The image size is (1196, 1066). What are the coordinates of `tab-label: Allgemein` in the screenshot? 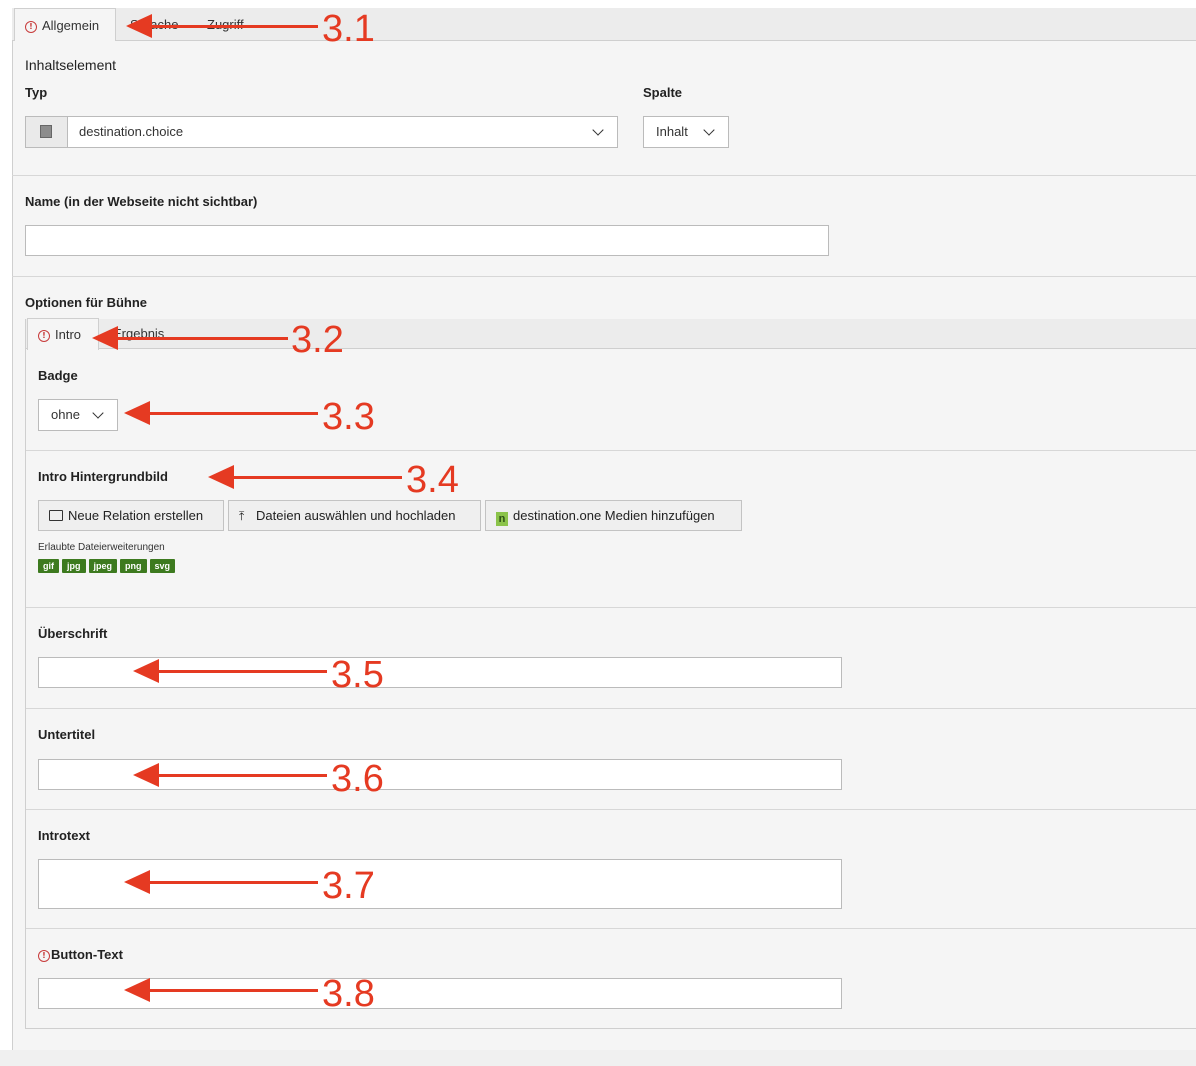 It's located at (71, 25).